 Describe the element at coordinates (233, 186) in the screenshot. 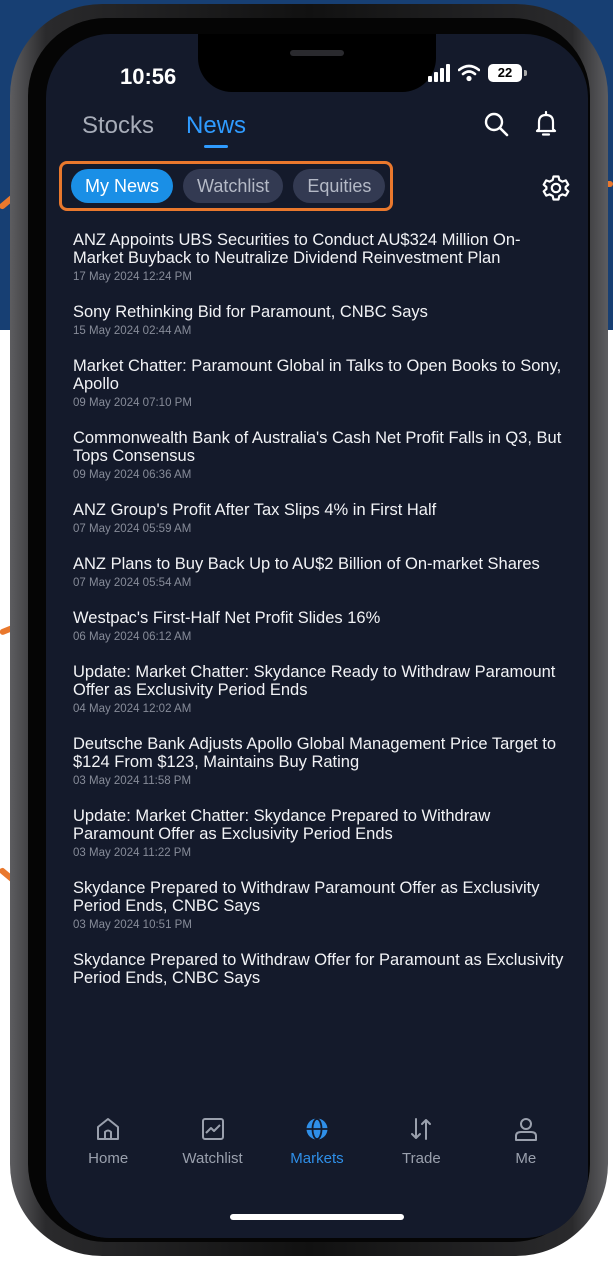

I see `chip-watchlist: Watchlist` at that location.